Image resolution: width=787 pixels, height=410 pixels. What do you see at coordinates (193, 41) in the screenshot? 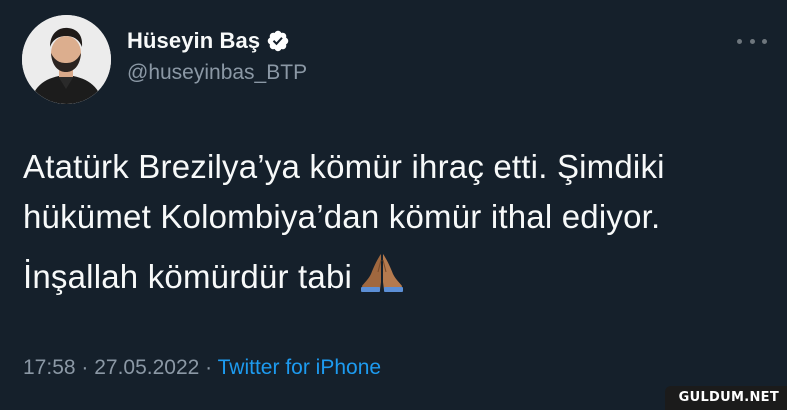
I see `author-display-name: Hüseyin Baş` at bounding box center [193, 41].